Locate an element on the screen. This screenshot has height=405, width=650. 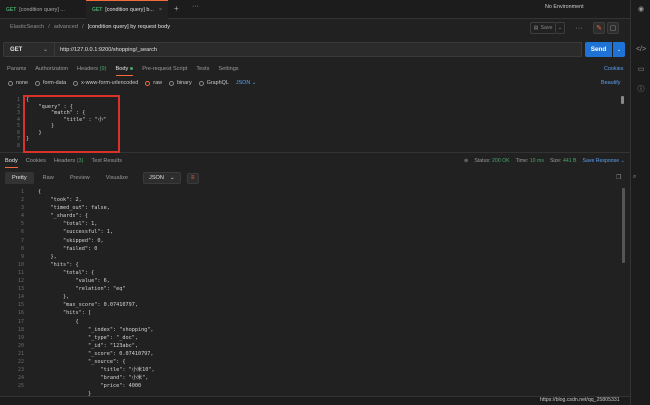
copy-icon: ❐ is located at coordinates (618, 177).